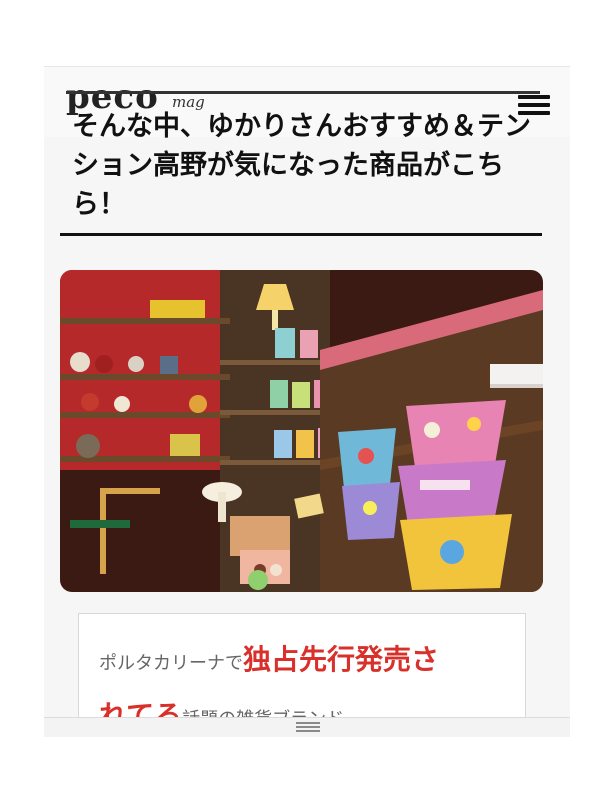  What do you see at coordinates (303, 92) in the screenshot?
I see `logo-underline` at bounding box center [303, 92].